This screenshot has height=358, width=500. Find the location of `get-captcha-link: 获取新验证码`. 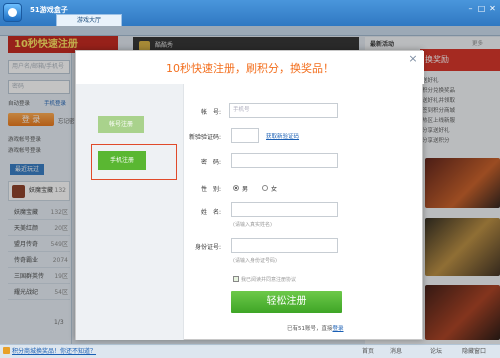

get-captcha-link: 获取新验证码 is located at coordinates (282, 136).